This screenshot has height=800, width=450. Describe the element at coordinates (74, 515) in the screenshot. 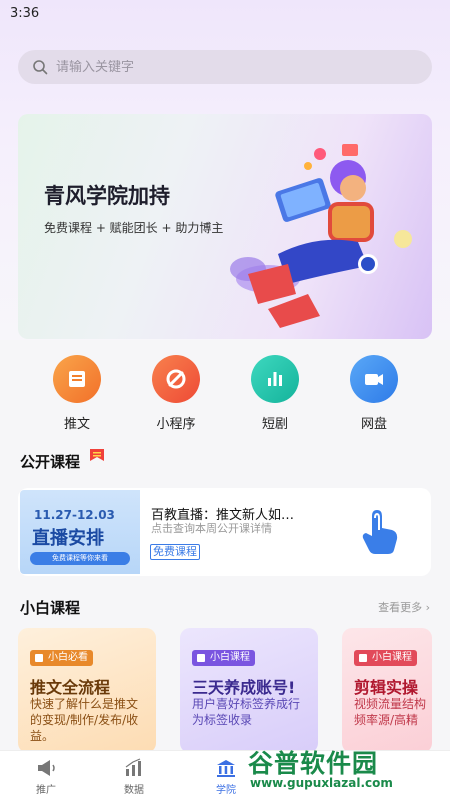

I see `thumb-date: 11.27-12.03` at that location.